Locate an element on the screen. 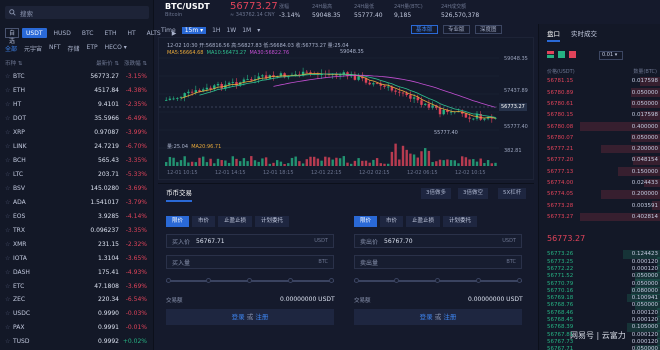 Image resolution: width=660 pixels, height=350 pixels. tf-1h: 1H is located at coordinates (216, 30).